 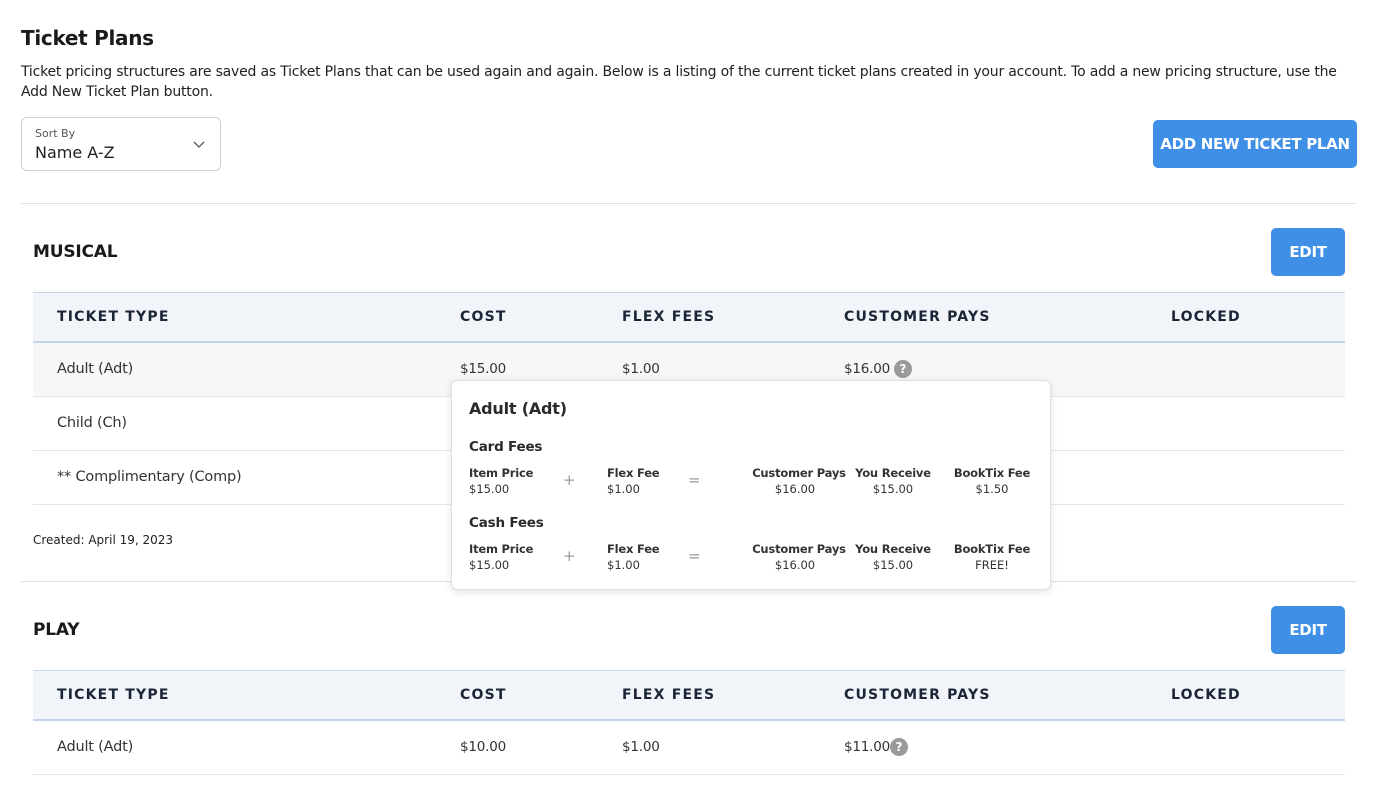 I want to click on ticket-type-cell: ** Complimentary (Comp), so click(x=149, y=477).